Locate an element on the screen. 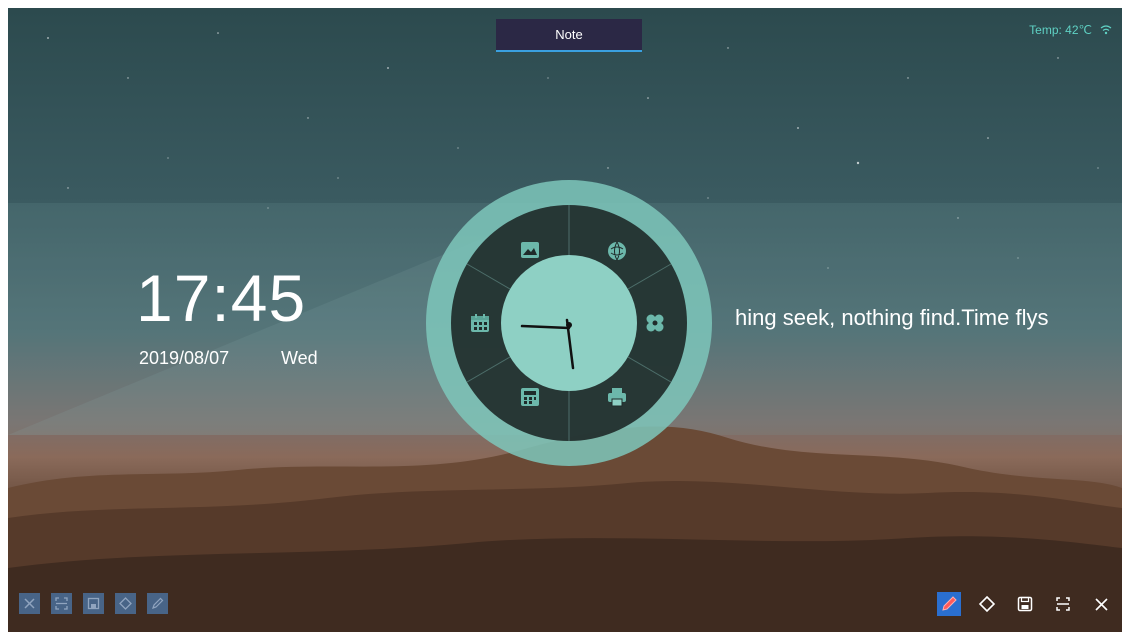 The height and width of the screenshot is (632, 1122). wifi-icon is located at coordinates (1106, 30).